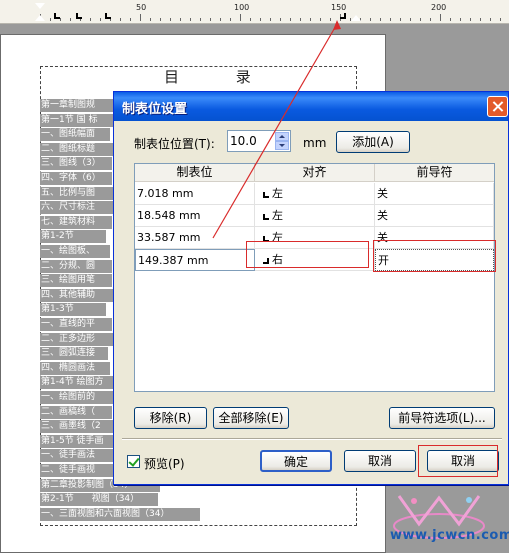 The height and width of the screenshot is (553, 509). I want to click on annotation-arrow, so click(276, 129).